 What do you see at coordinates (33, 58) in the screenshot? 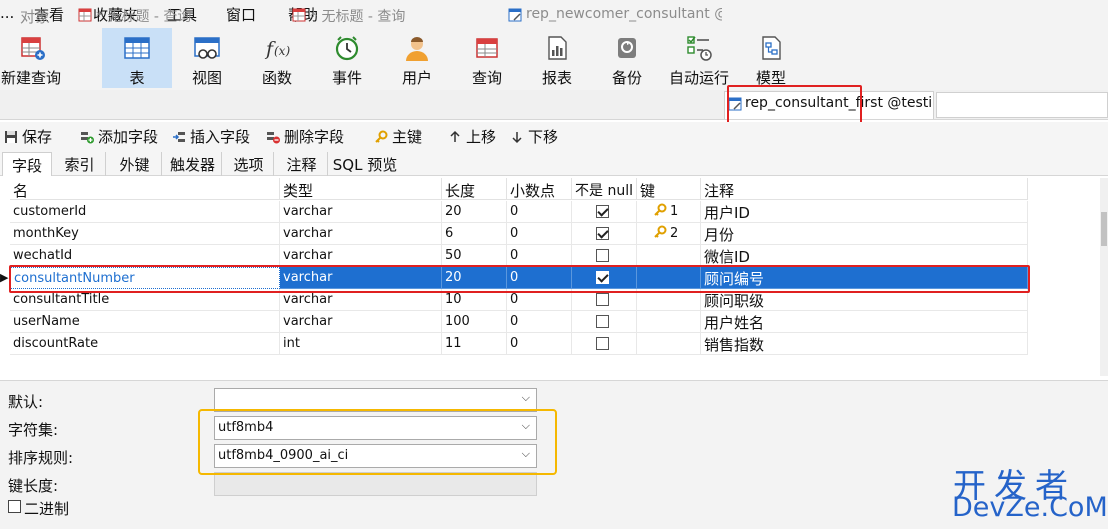
I see `new-query-button: 新建查询` at bounding box center [33, 58].